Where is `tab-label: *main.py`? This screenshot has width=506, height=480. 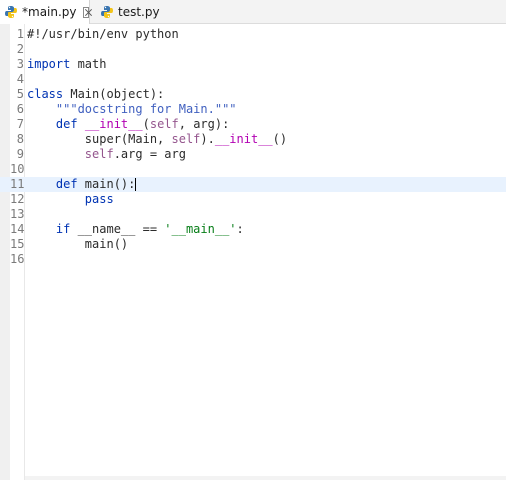 tab-label: *main.py is located at coordinates (49, 12).